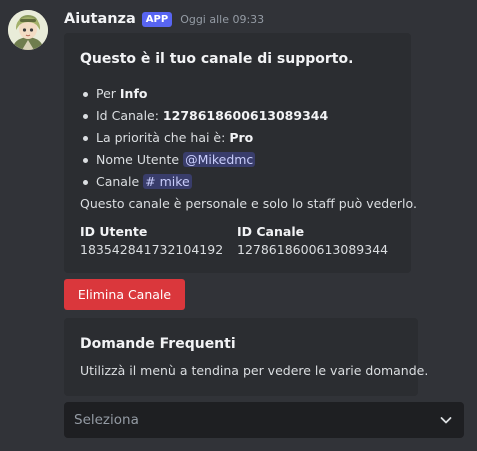  I want to click on item-label: Nome Utente, so click(140, 159).